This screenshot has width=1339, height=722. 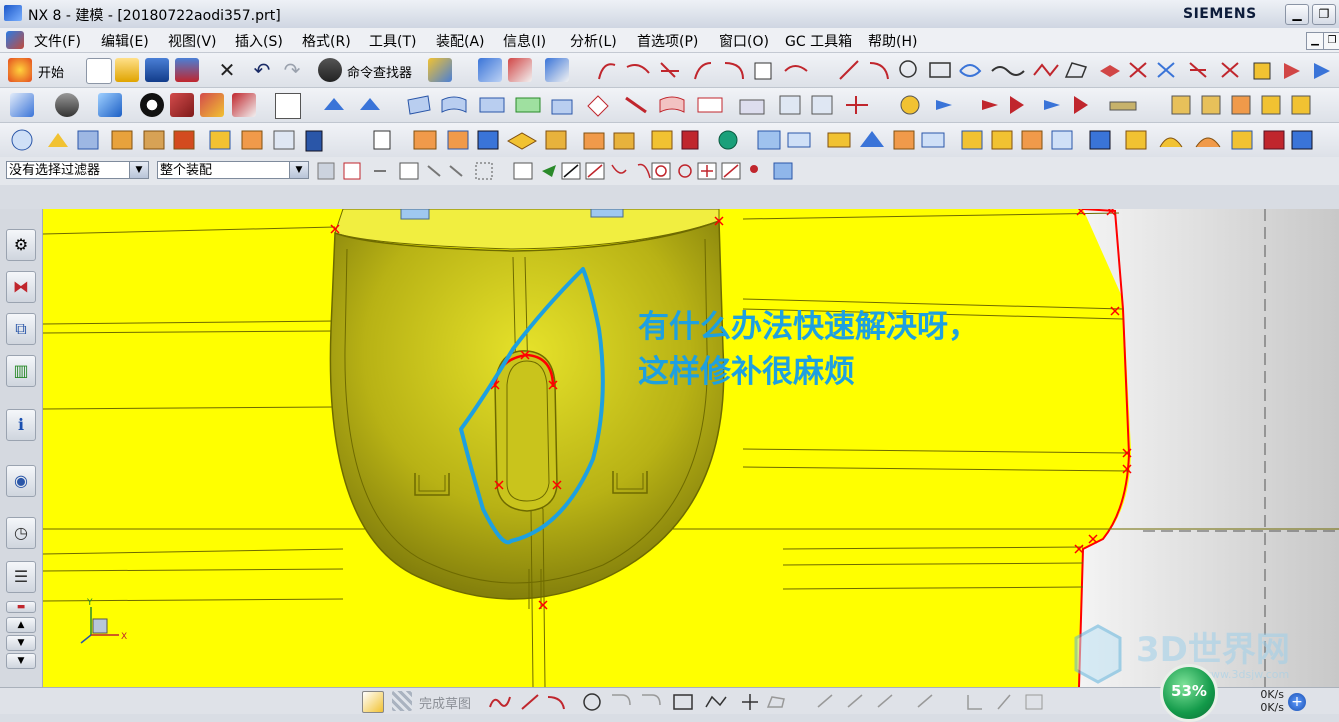 I want to click on menu-help: 帮助(H), so click(x=892, y=41).